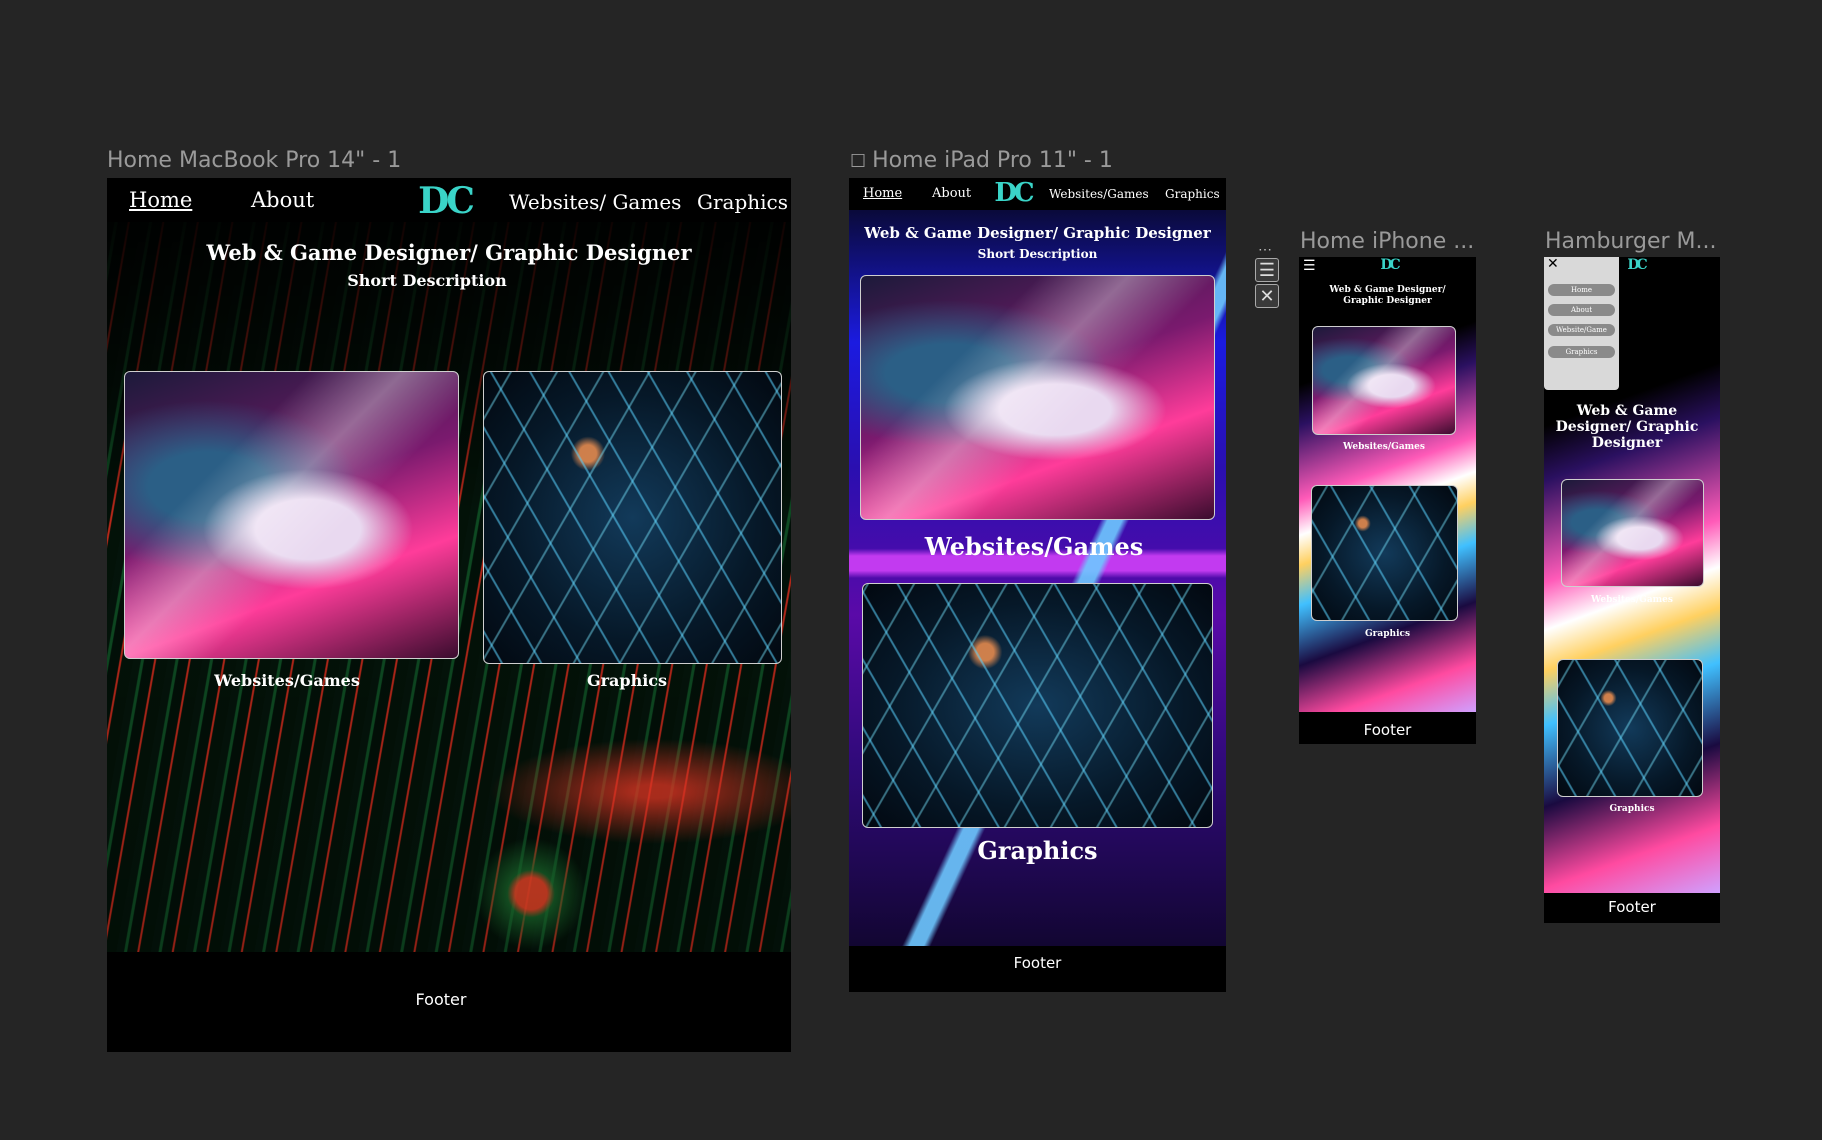 The height and width of the screenshot is (1140, 1822). What do you see at coordinates (1581, 330) in the screenshot?
I see `menu-item-website-game: Website/Game` at bounding box center [1581, 330].